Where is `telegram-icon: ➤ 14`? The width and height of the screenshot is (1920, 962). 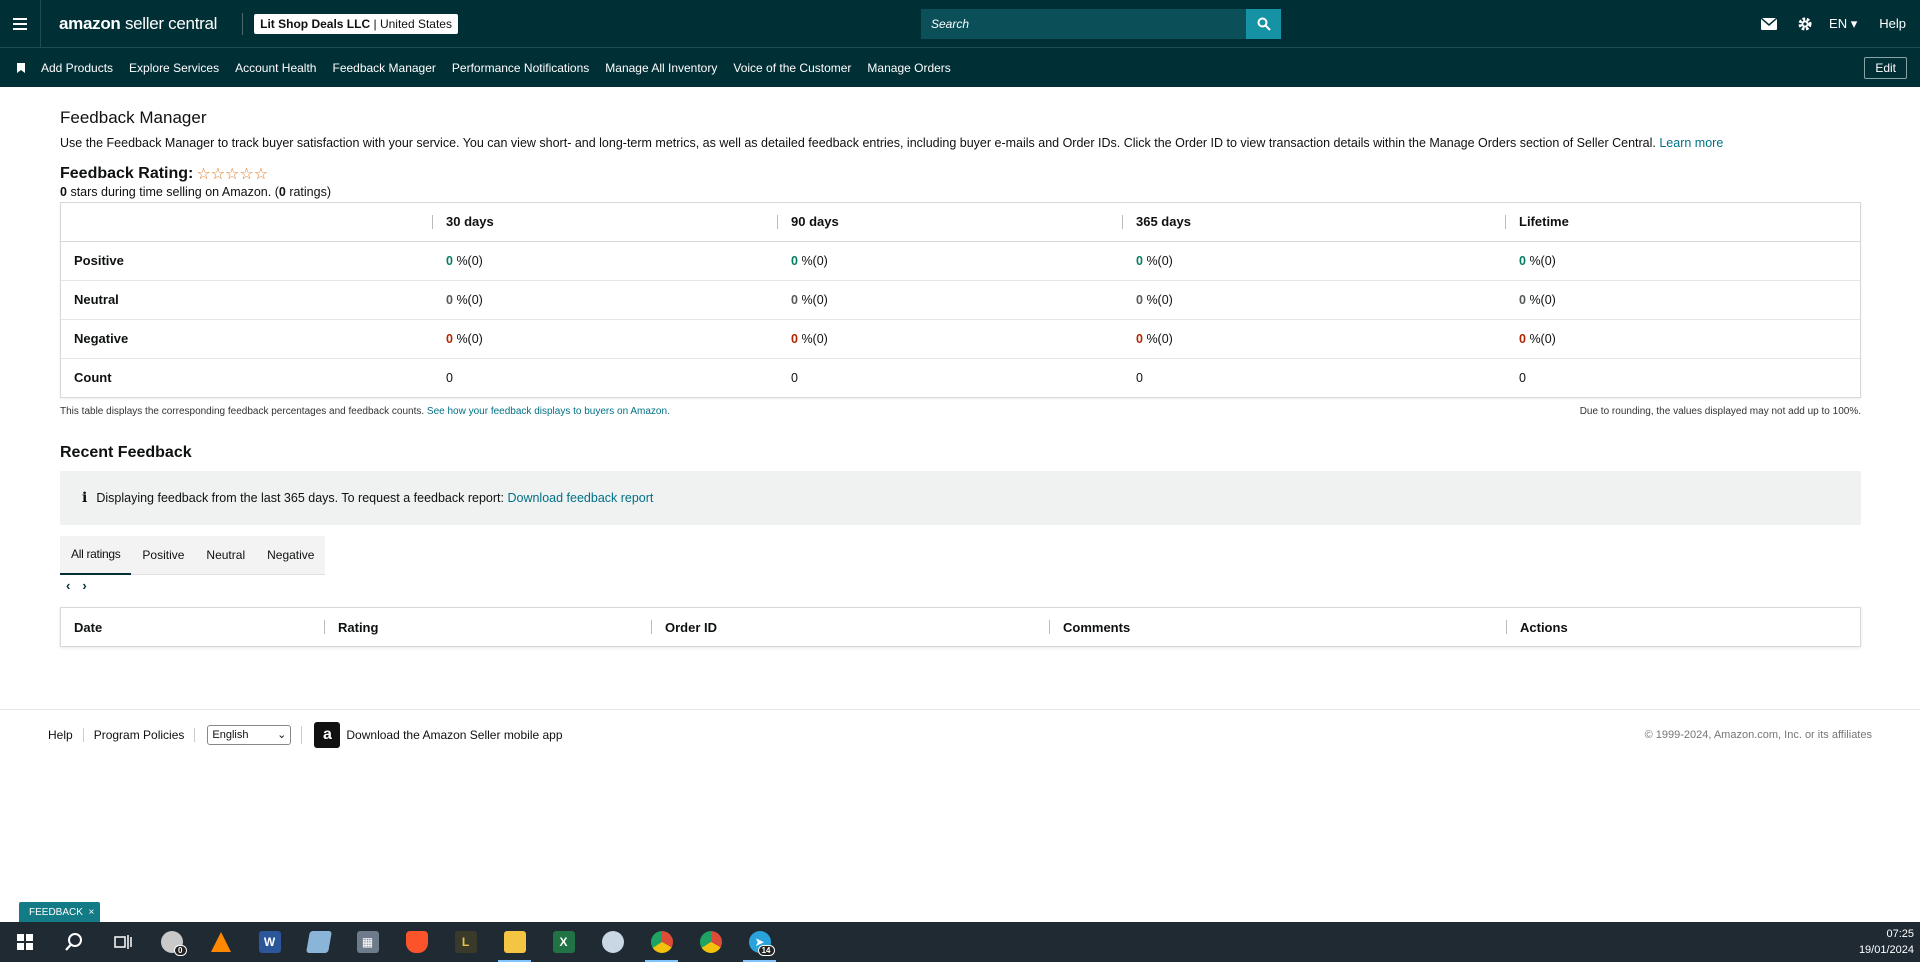
telegram-icon: ➤ 14 is located at coordinates (761, 943).